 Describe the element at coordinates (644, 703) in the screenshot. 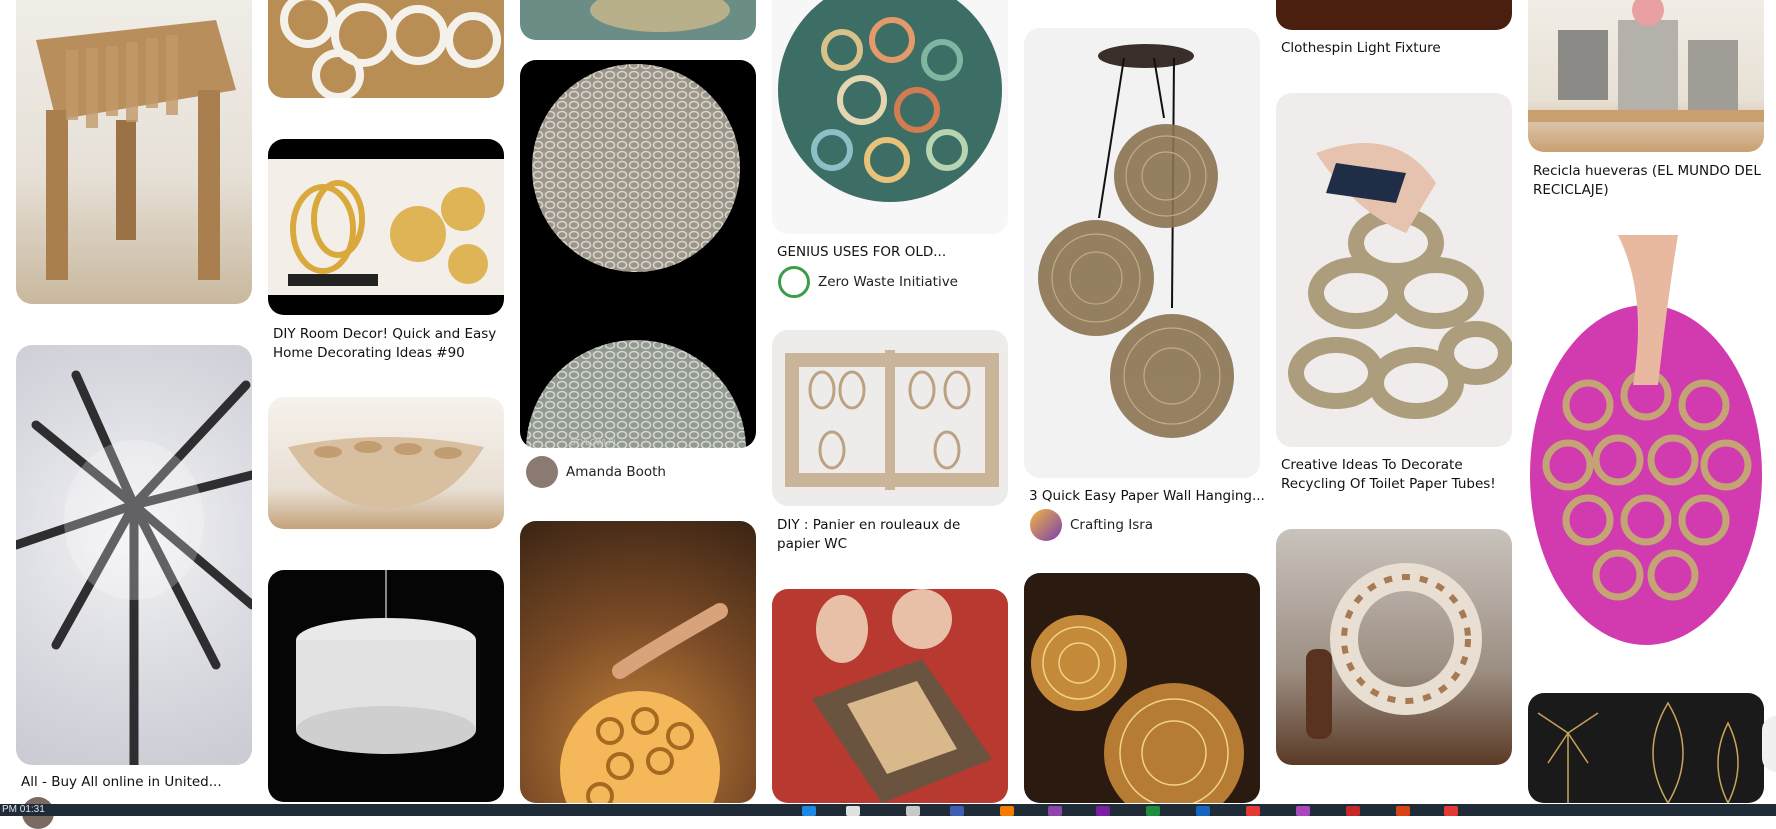

I see `glowing-lamp-illustration` at that location.